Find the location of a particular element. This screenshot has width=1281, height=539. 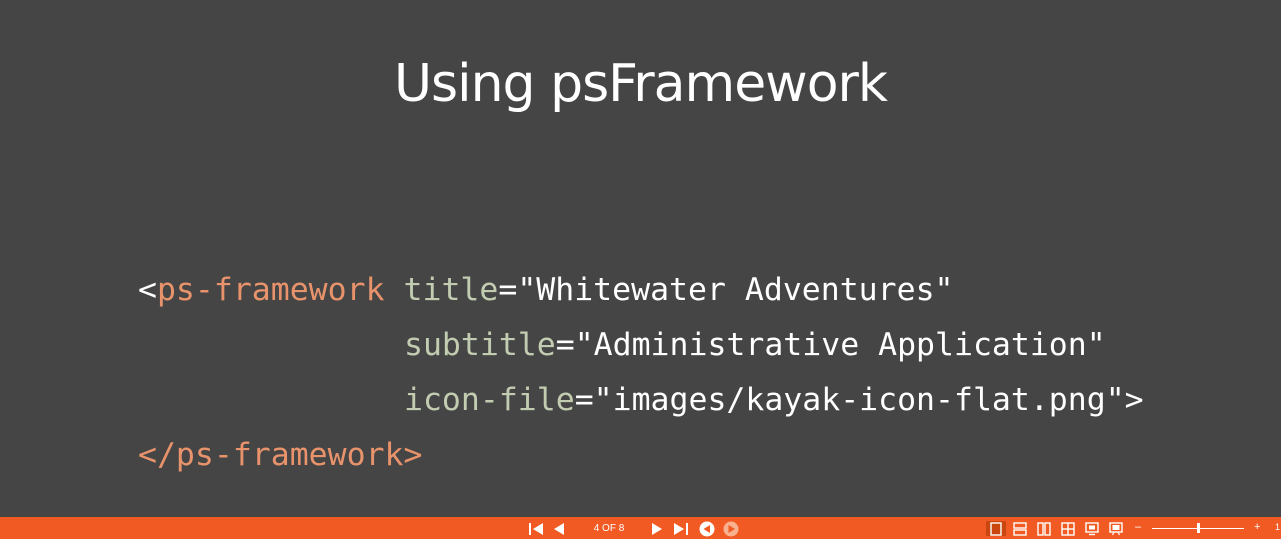

previous-slide-button is located at coordinates (559, 528).